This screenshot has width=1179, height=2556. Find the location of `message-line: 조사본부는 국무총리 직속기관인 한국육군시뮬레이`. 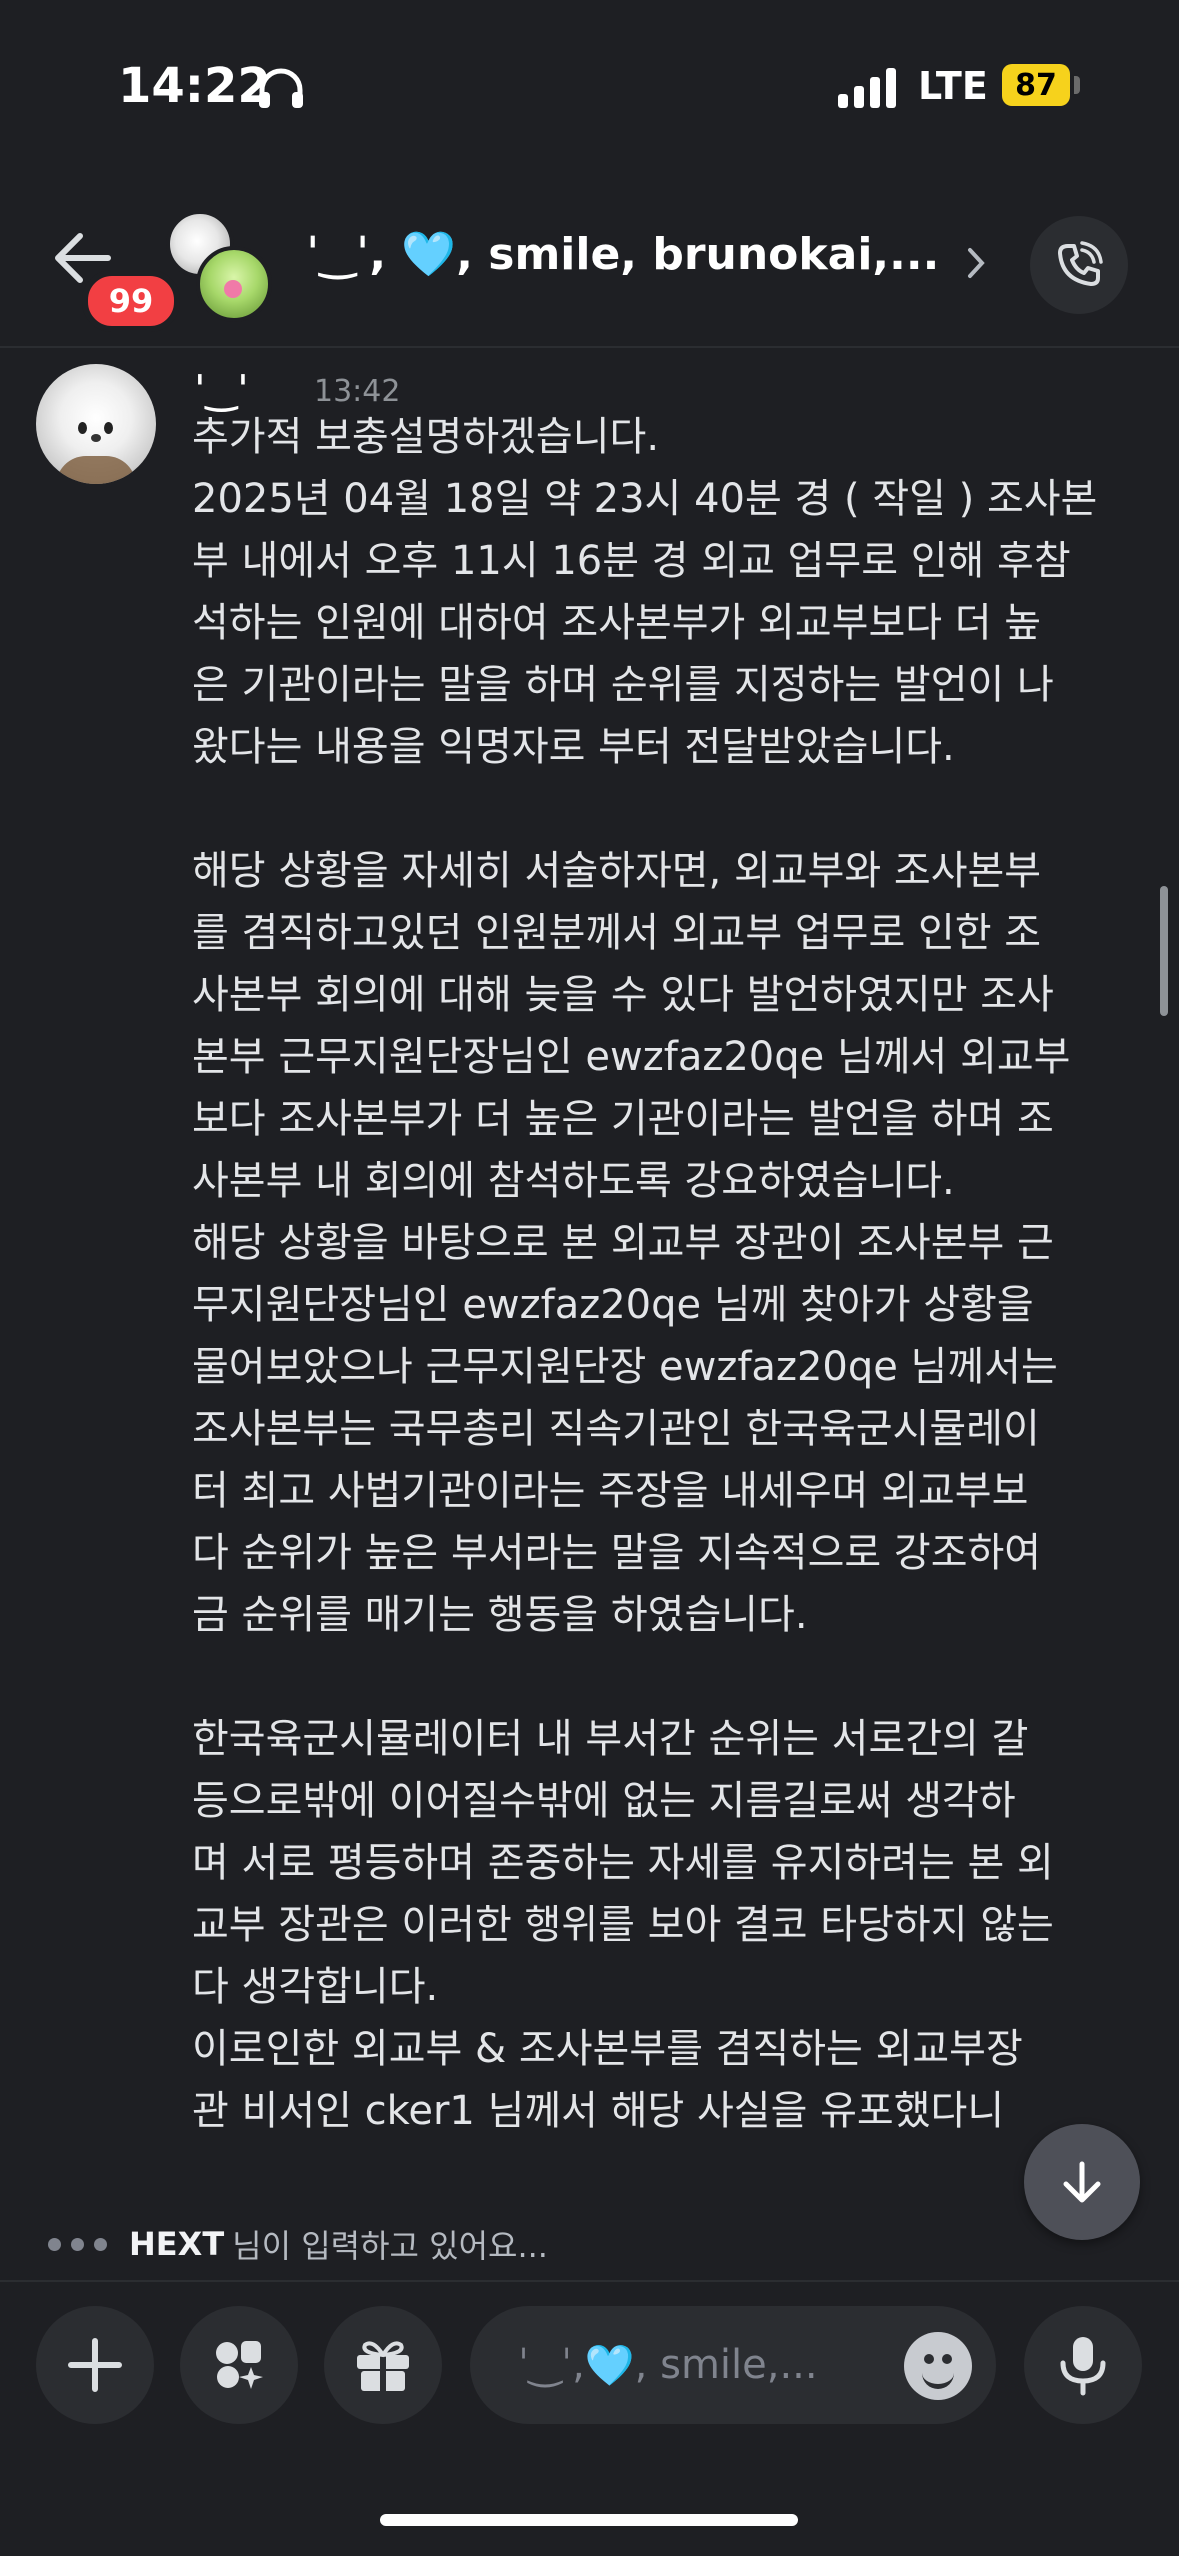

message-line: 조사본부는 국무총리 직속기관인 한국육군시뮬레이 is located at coordinates (616, 1429).